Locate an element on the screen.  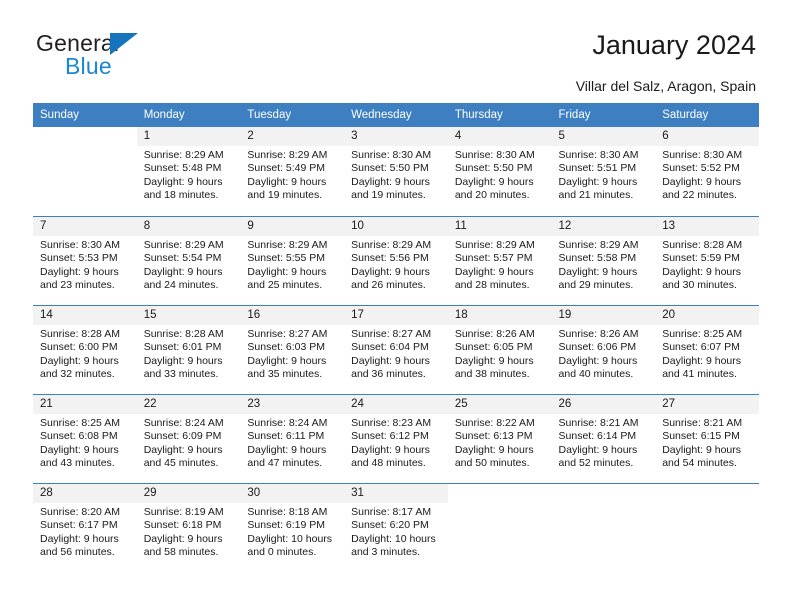
weekday-header-saturday: Saturday is located at coordinates (707, 115).